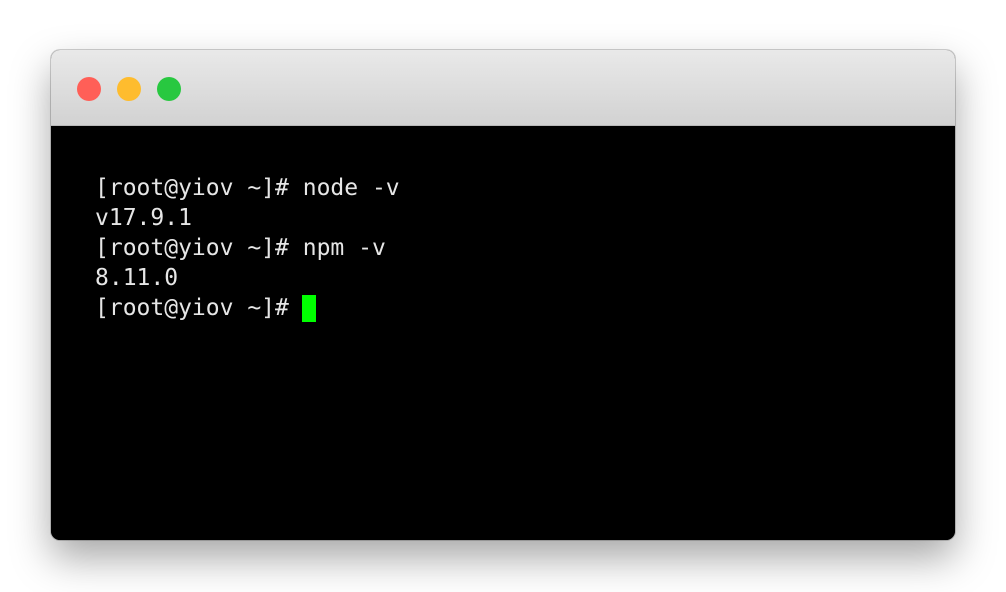  Describe the element at coordinates (503, 88) in the screenshot. I see `title-bar` at that location.